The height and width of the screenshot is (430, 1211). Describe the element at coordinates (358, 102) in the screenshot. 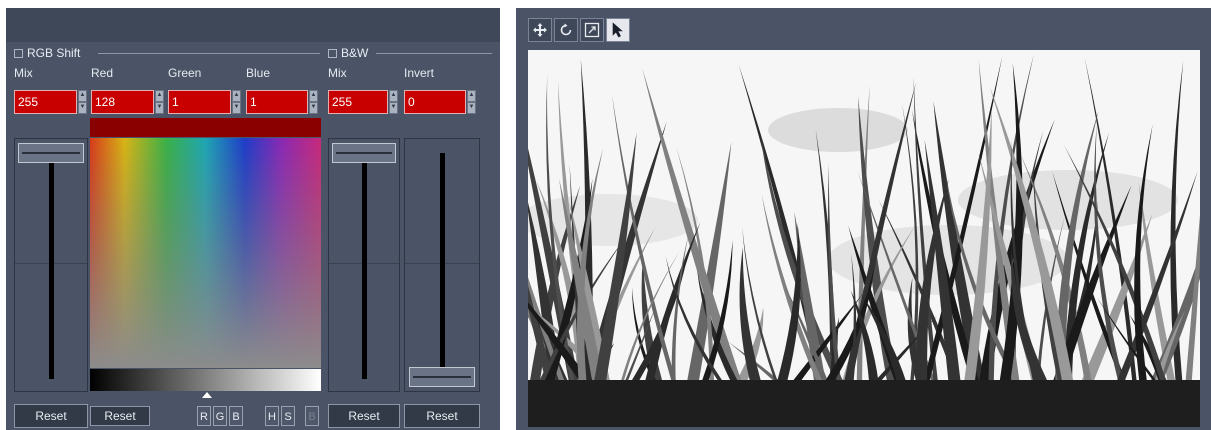

I see `bw-mix-field: 255` at that location.